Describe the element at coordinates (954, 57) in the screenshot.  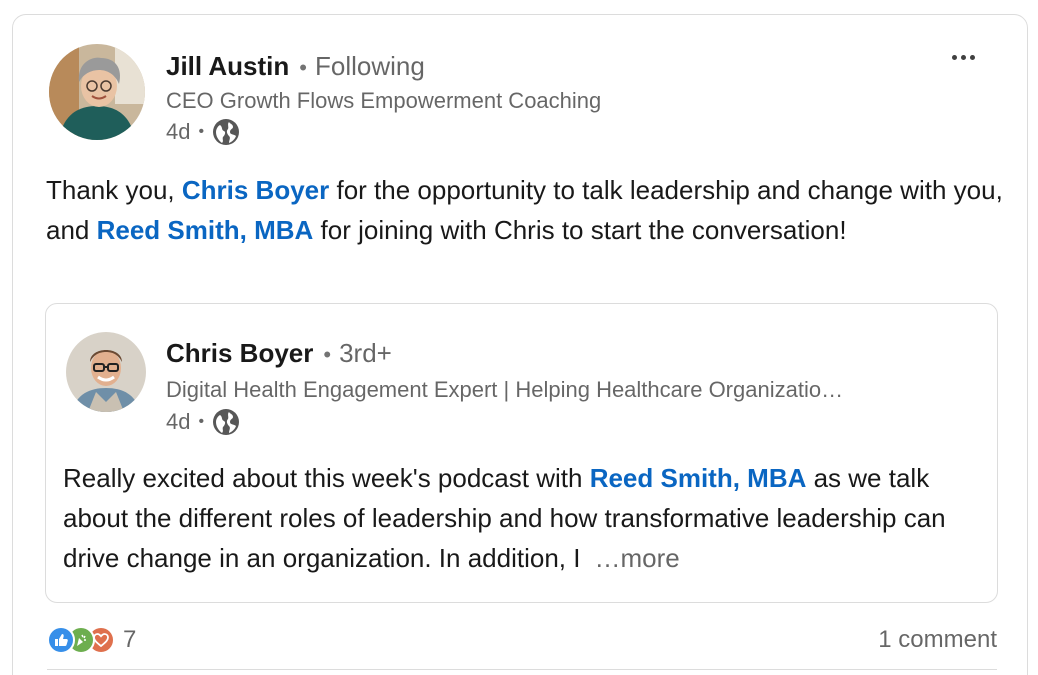
I see `more-horizontal-icon` at that location.